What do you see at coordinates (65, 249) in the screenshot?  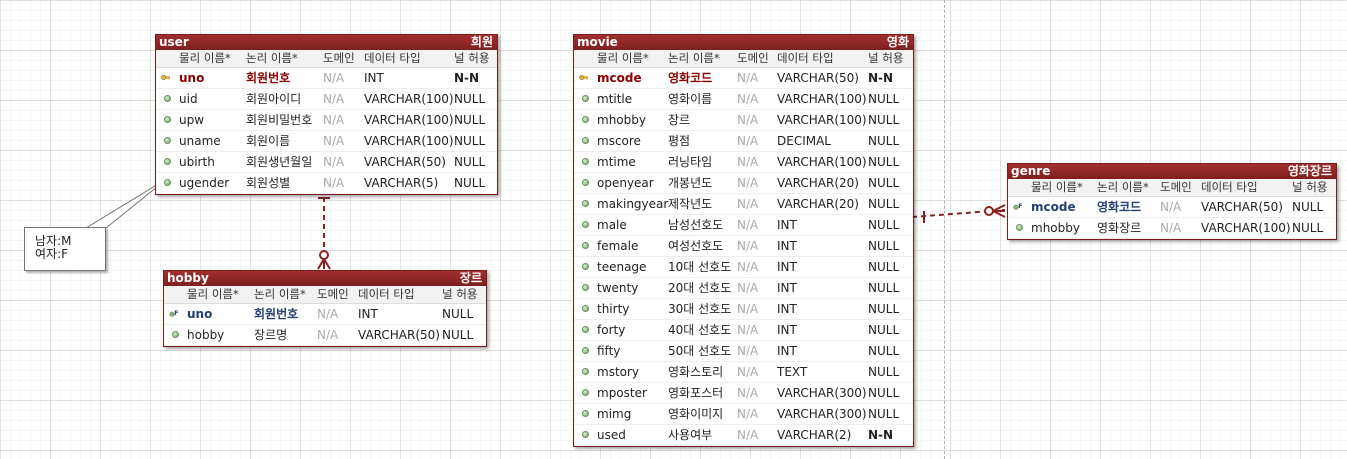 I see `gender-note: 남자:M 여자:F` at bounding box center [65, 249].